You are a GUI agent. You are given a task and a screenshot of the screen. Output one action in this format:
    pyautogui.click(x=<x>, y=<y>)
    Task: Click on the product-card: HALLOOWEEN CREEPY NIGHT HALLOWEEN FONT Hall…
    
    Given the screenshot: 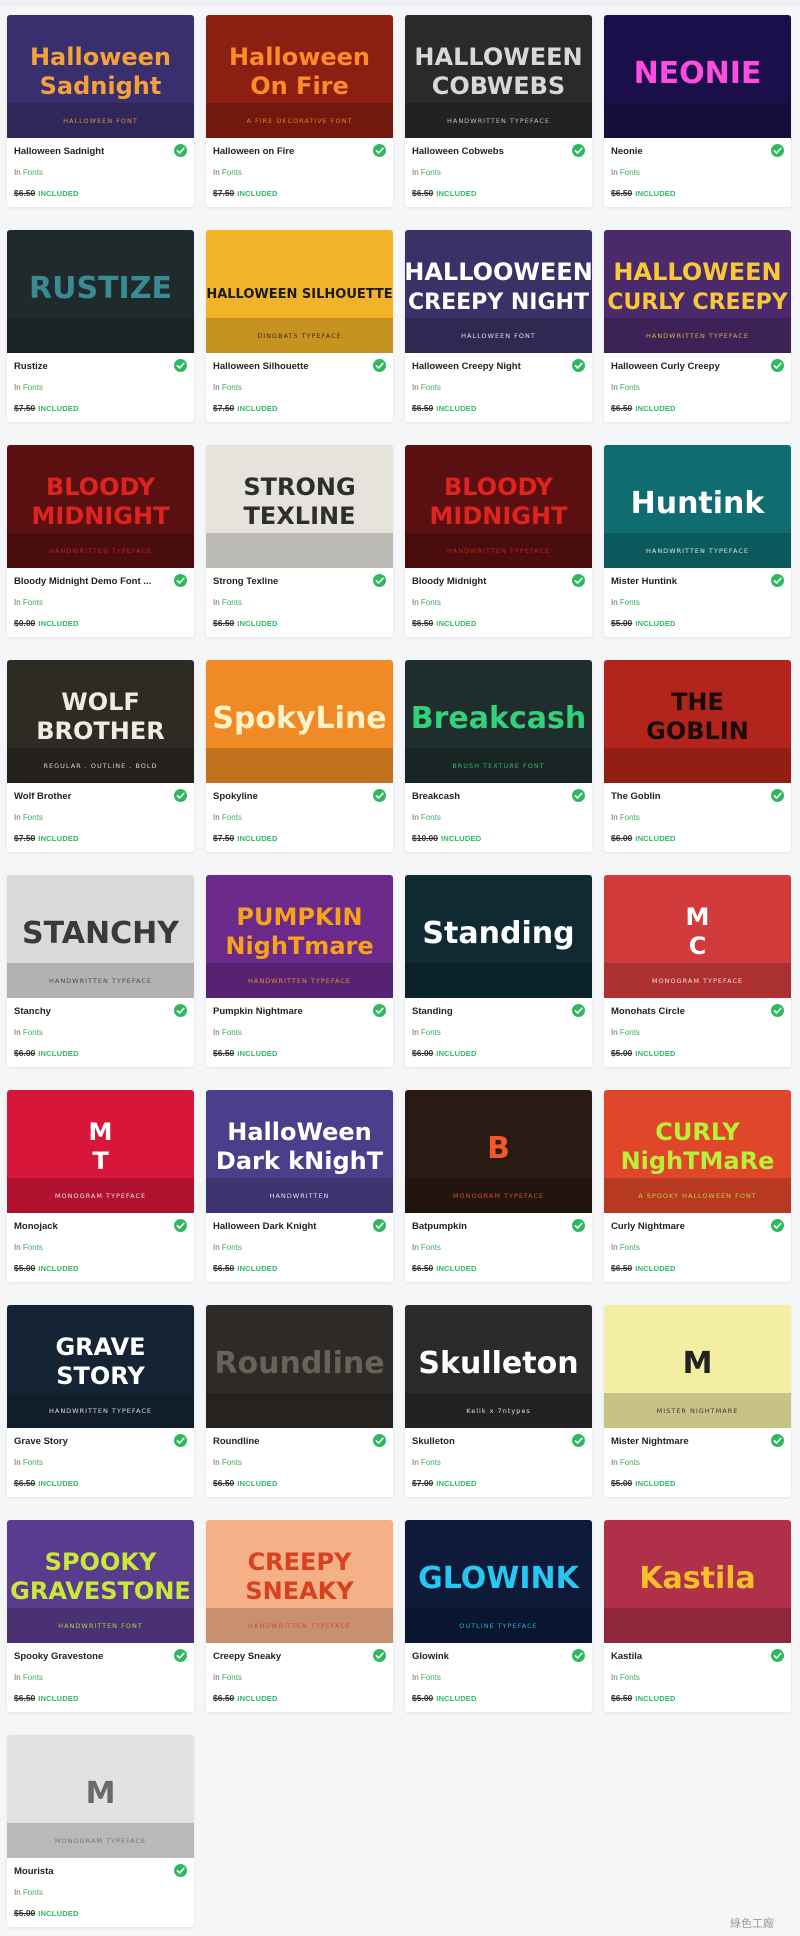 What is the action you would take?
    pyautogui.click(x=498, y=326)
    